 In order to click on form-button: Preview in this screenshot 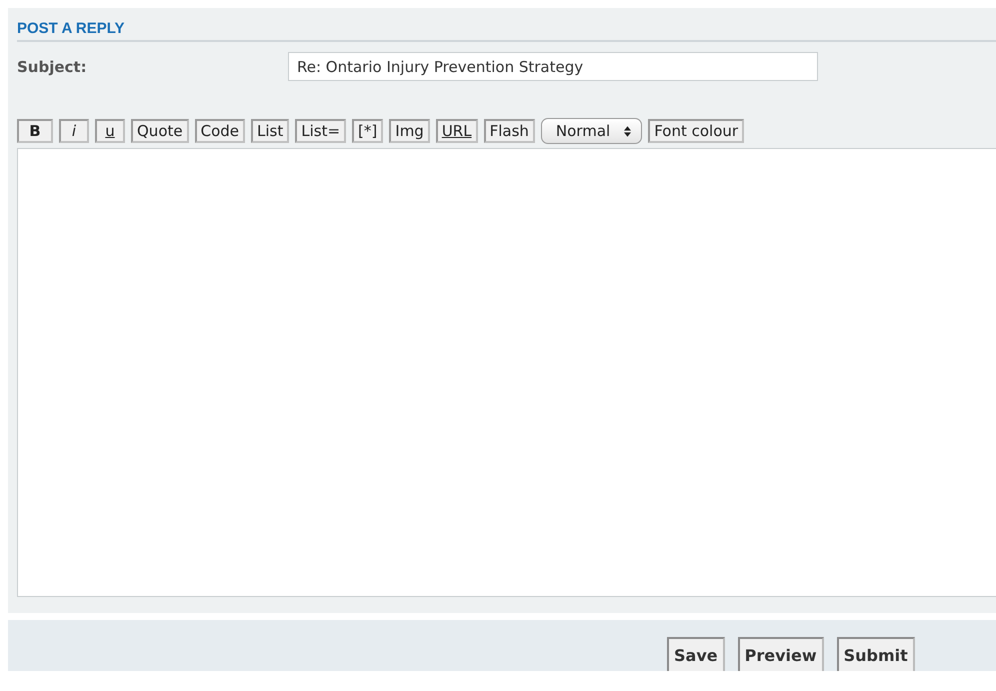, I will do `click(781, 654)`.